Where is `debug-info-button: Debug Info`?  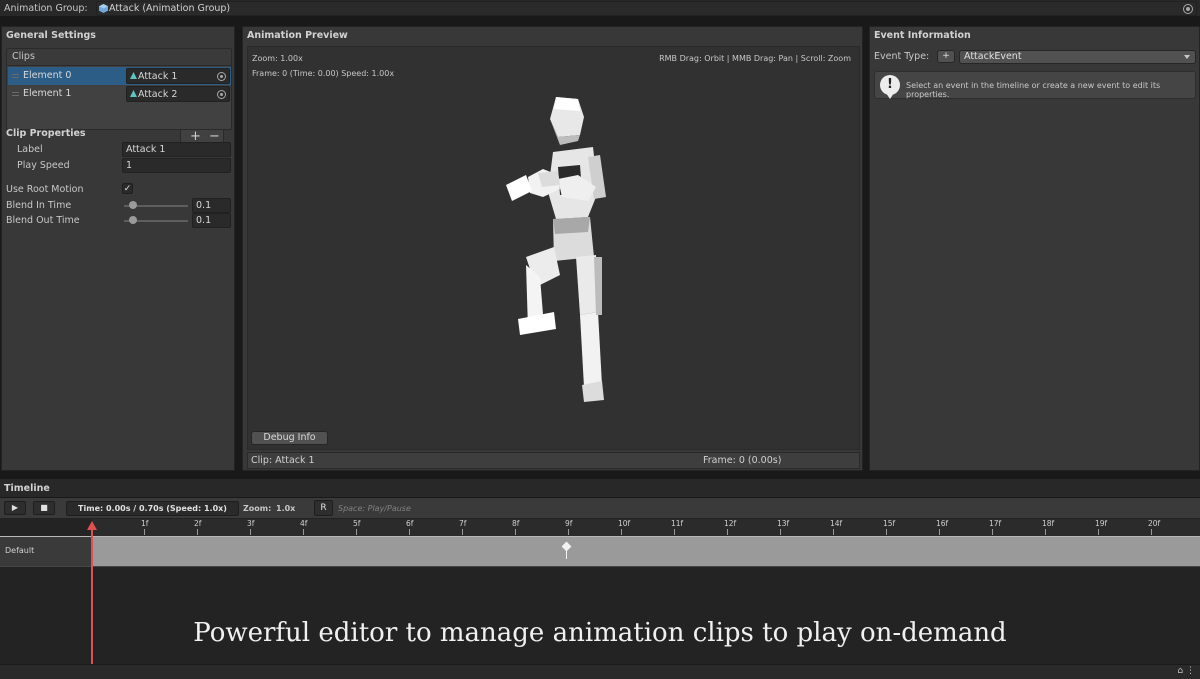
debug-info-button: Debug Info is located at coordinates (289, 438).